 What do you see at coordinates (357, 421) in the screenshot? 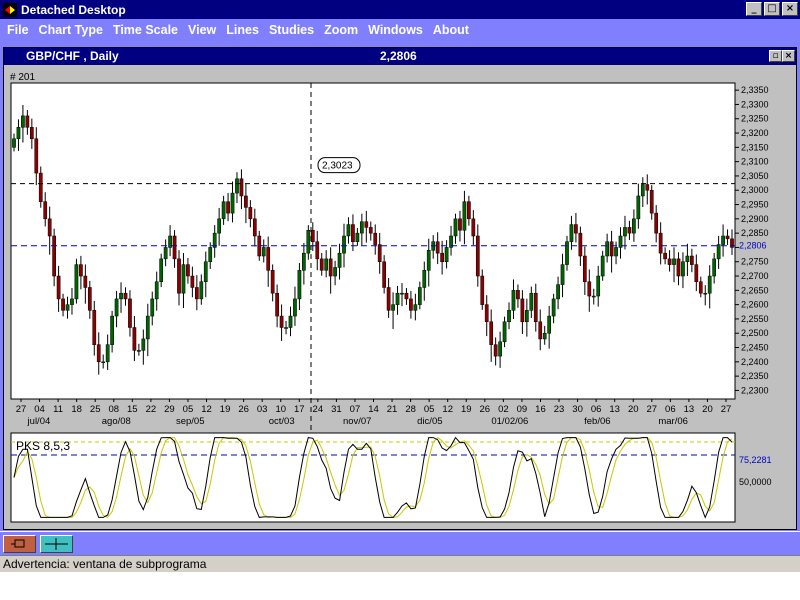
I see `month-label: nov/07` at bounding box center [357, 421].